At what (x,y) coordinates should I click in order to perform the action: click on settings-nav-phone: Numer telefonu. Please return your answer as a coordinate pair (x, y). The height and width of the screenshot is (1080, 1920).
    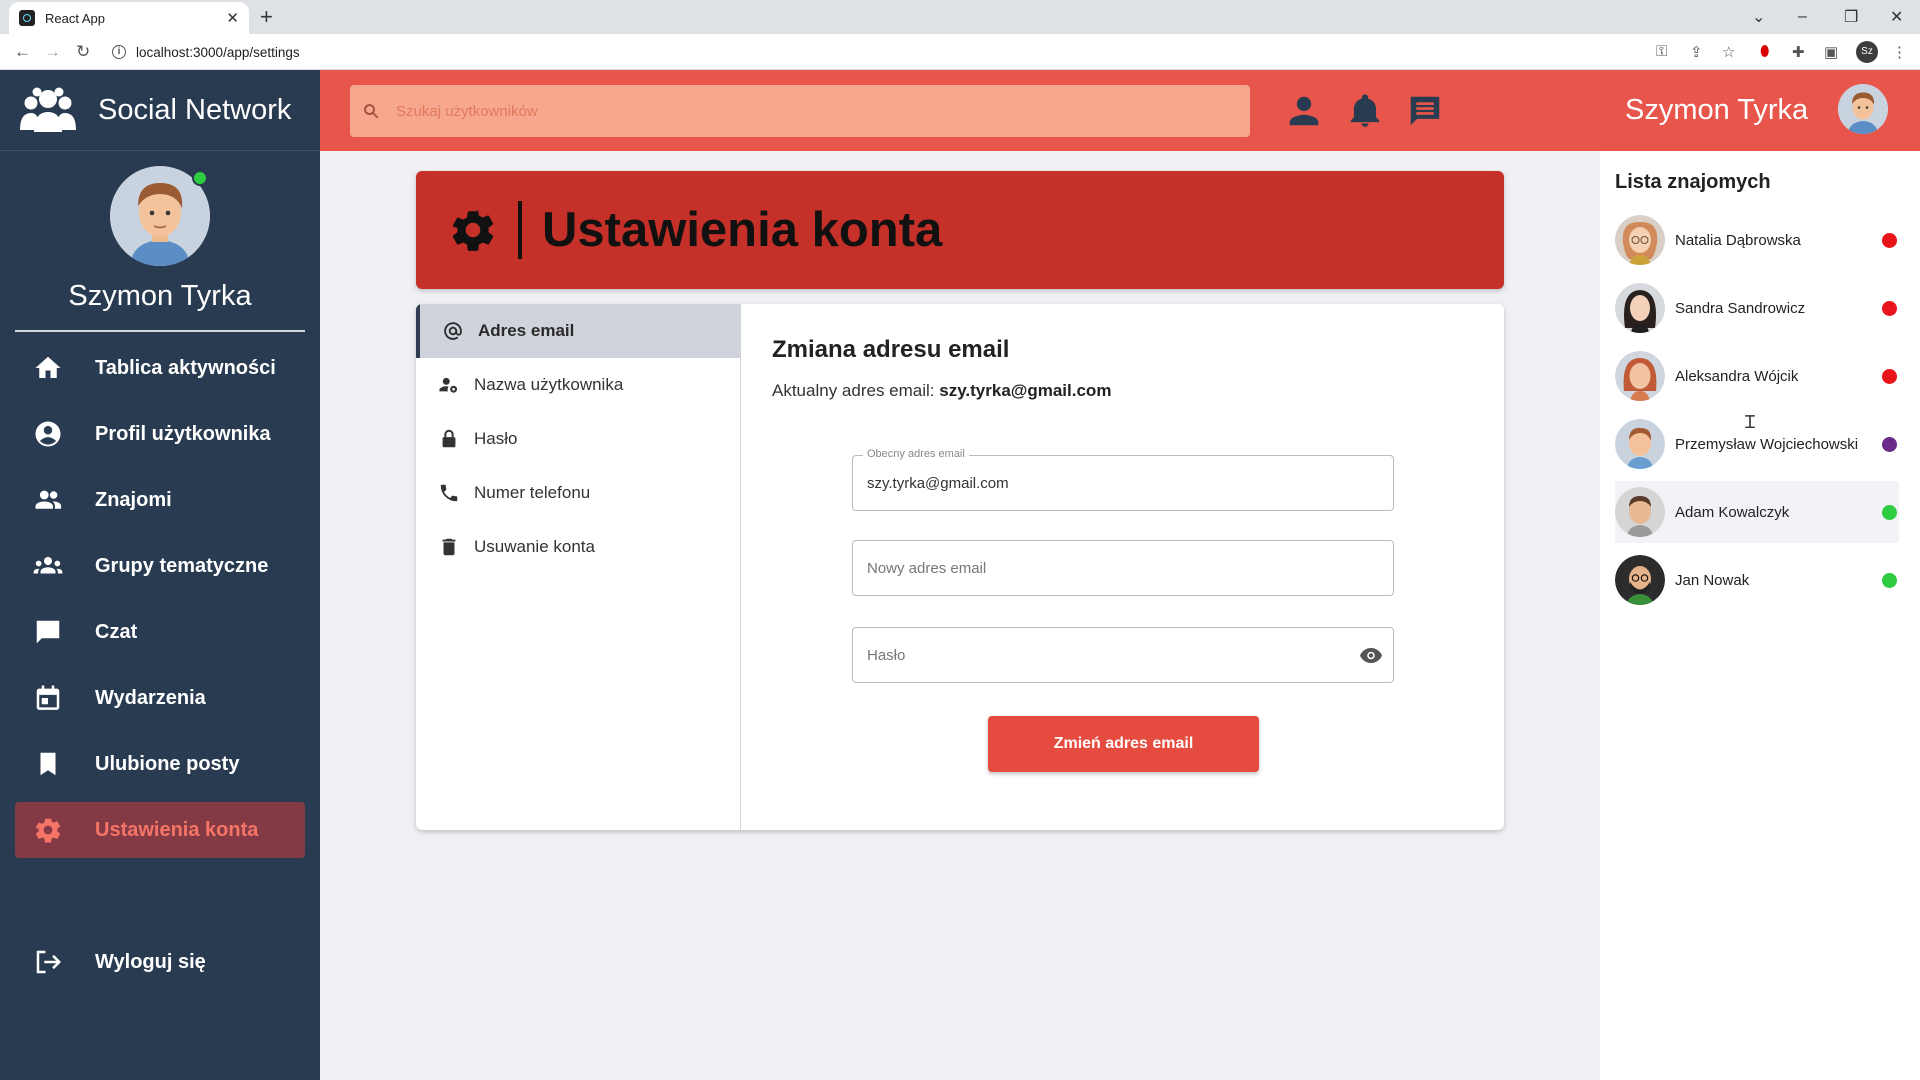
    Looking at the image, I should click on (578, 493).